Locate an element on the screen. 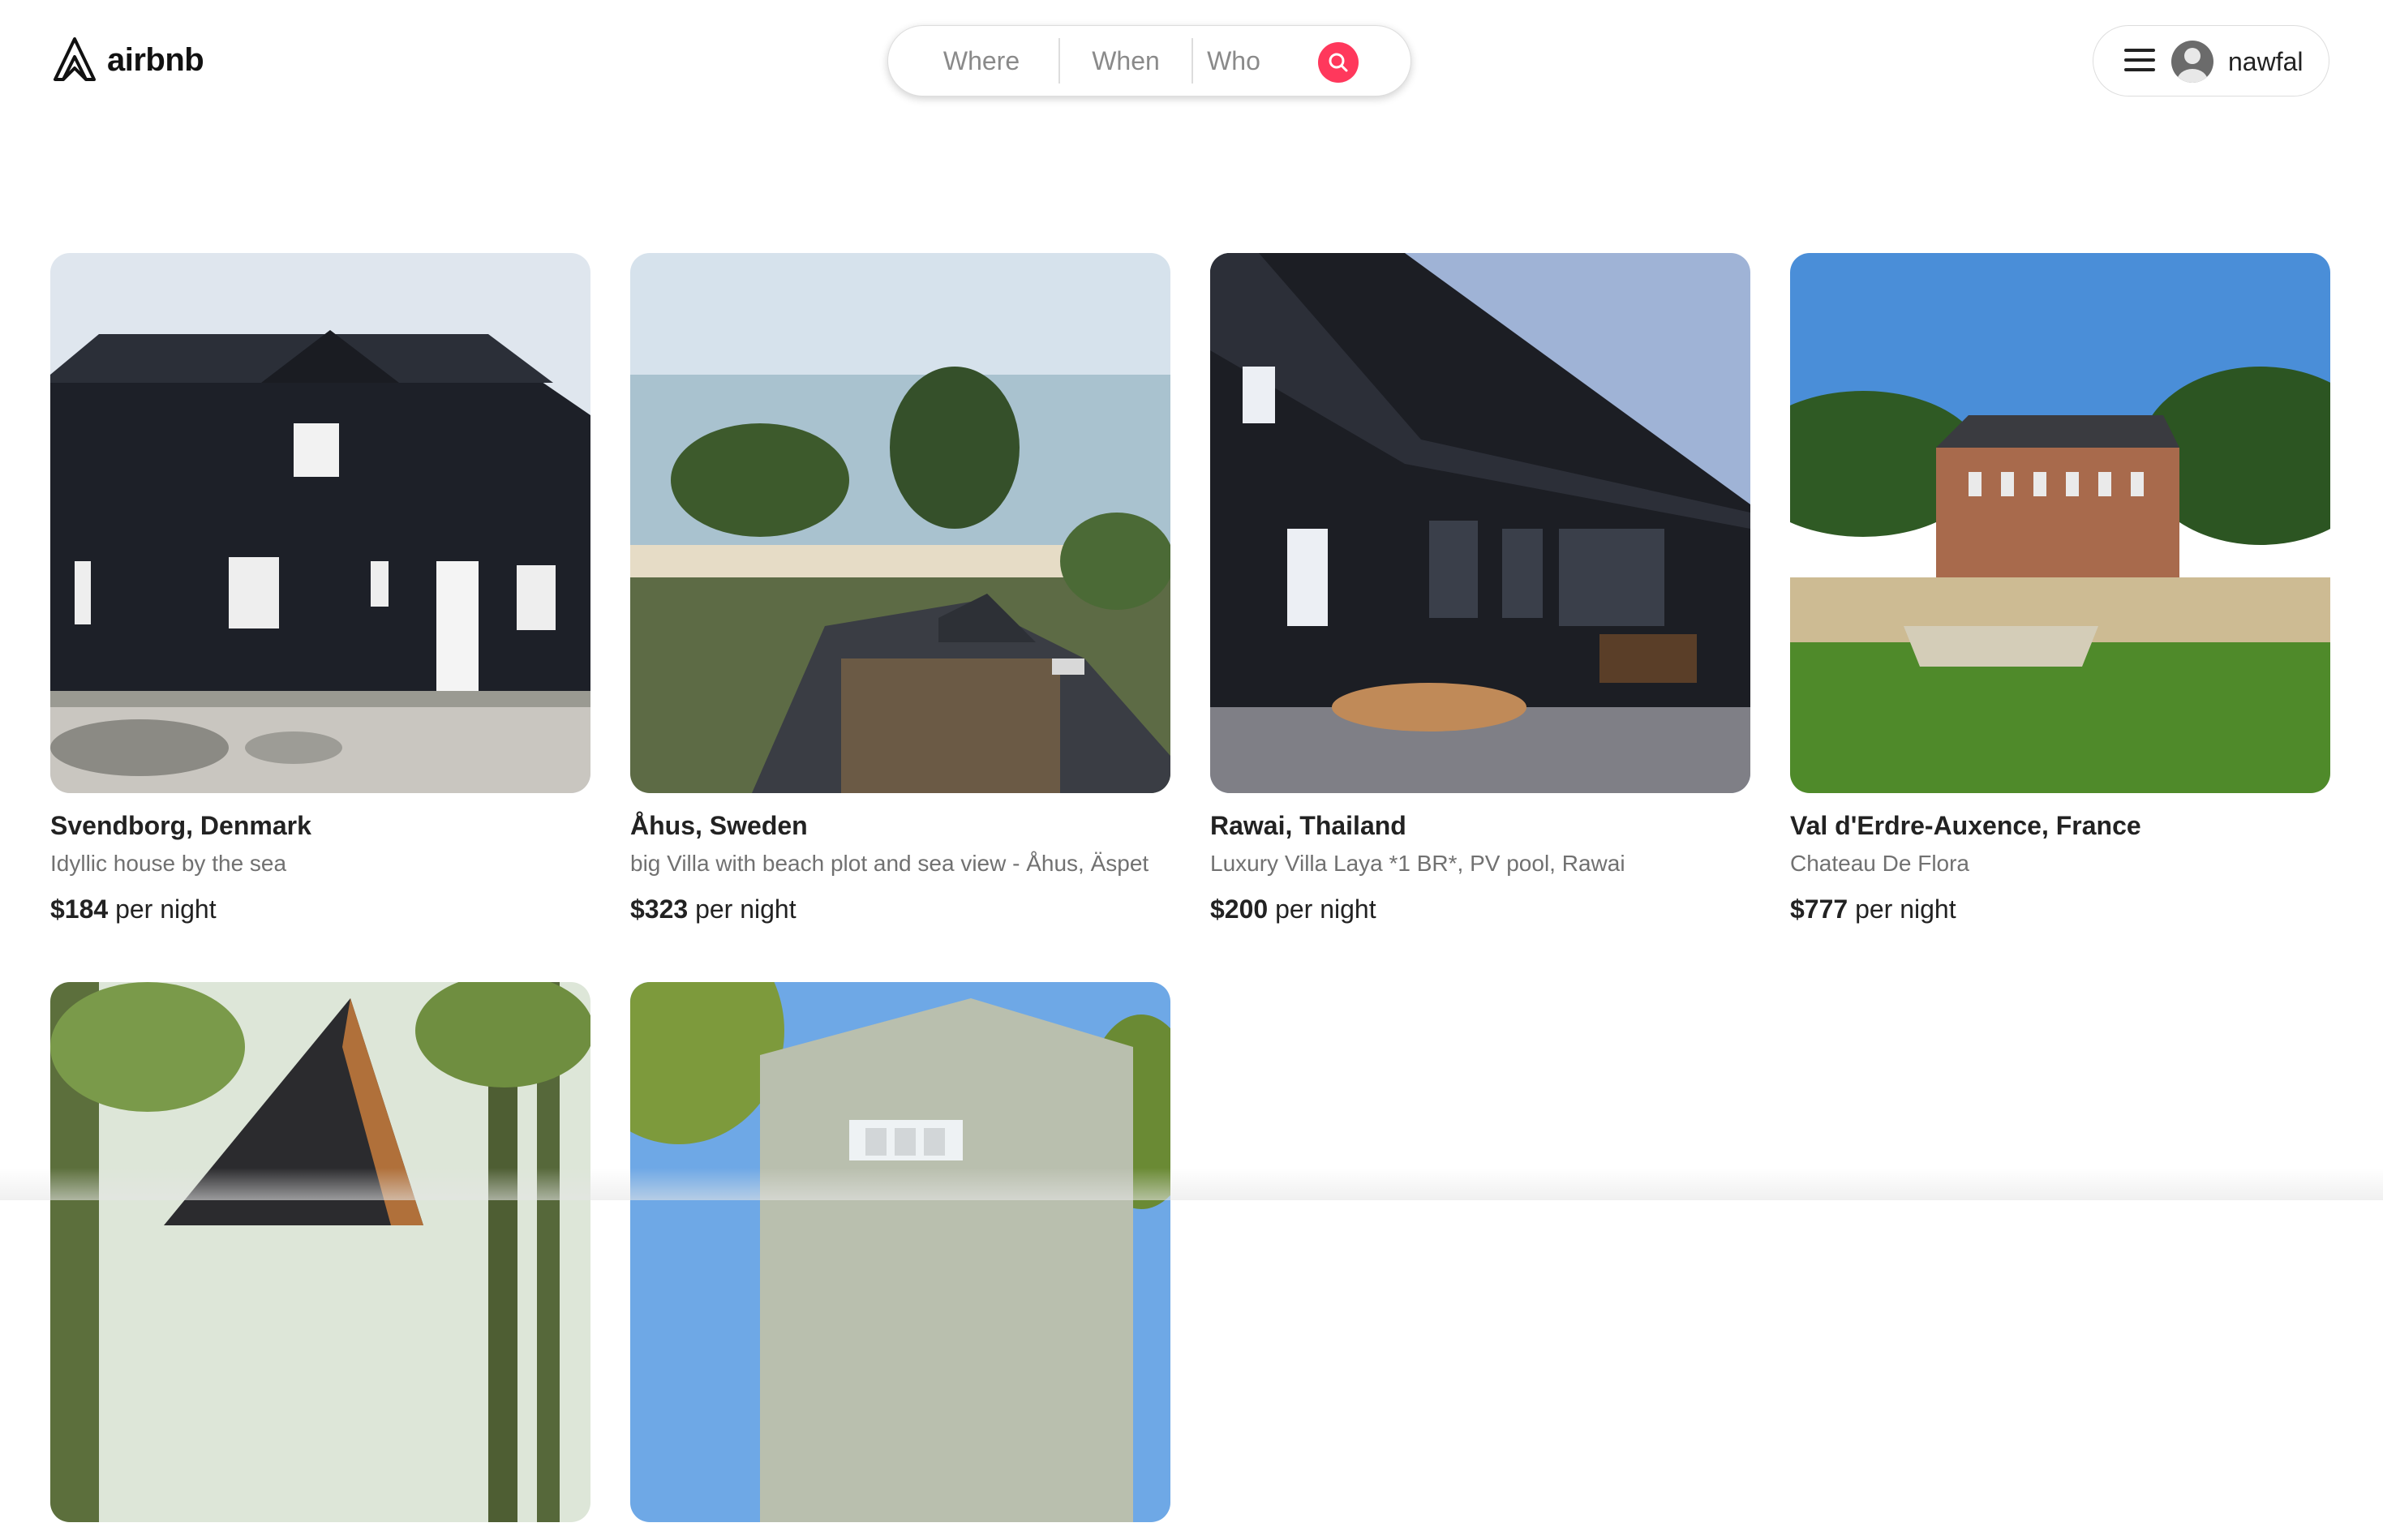 The width and height of the screenshot is (2383, 1540). user-menu-button: nawfal is located at coordinates (2211, 61).